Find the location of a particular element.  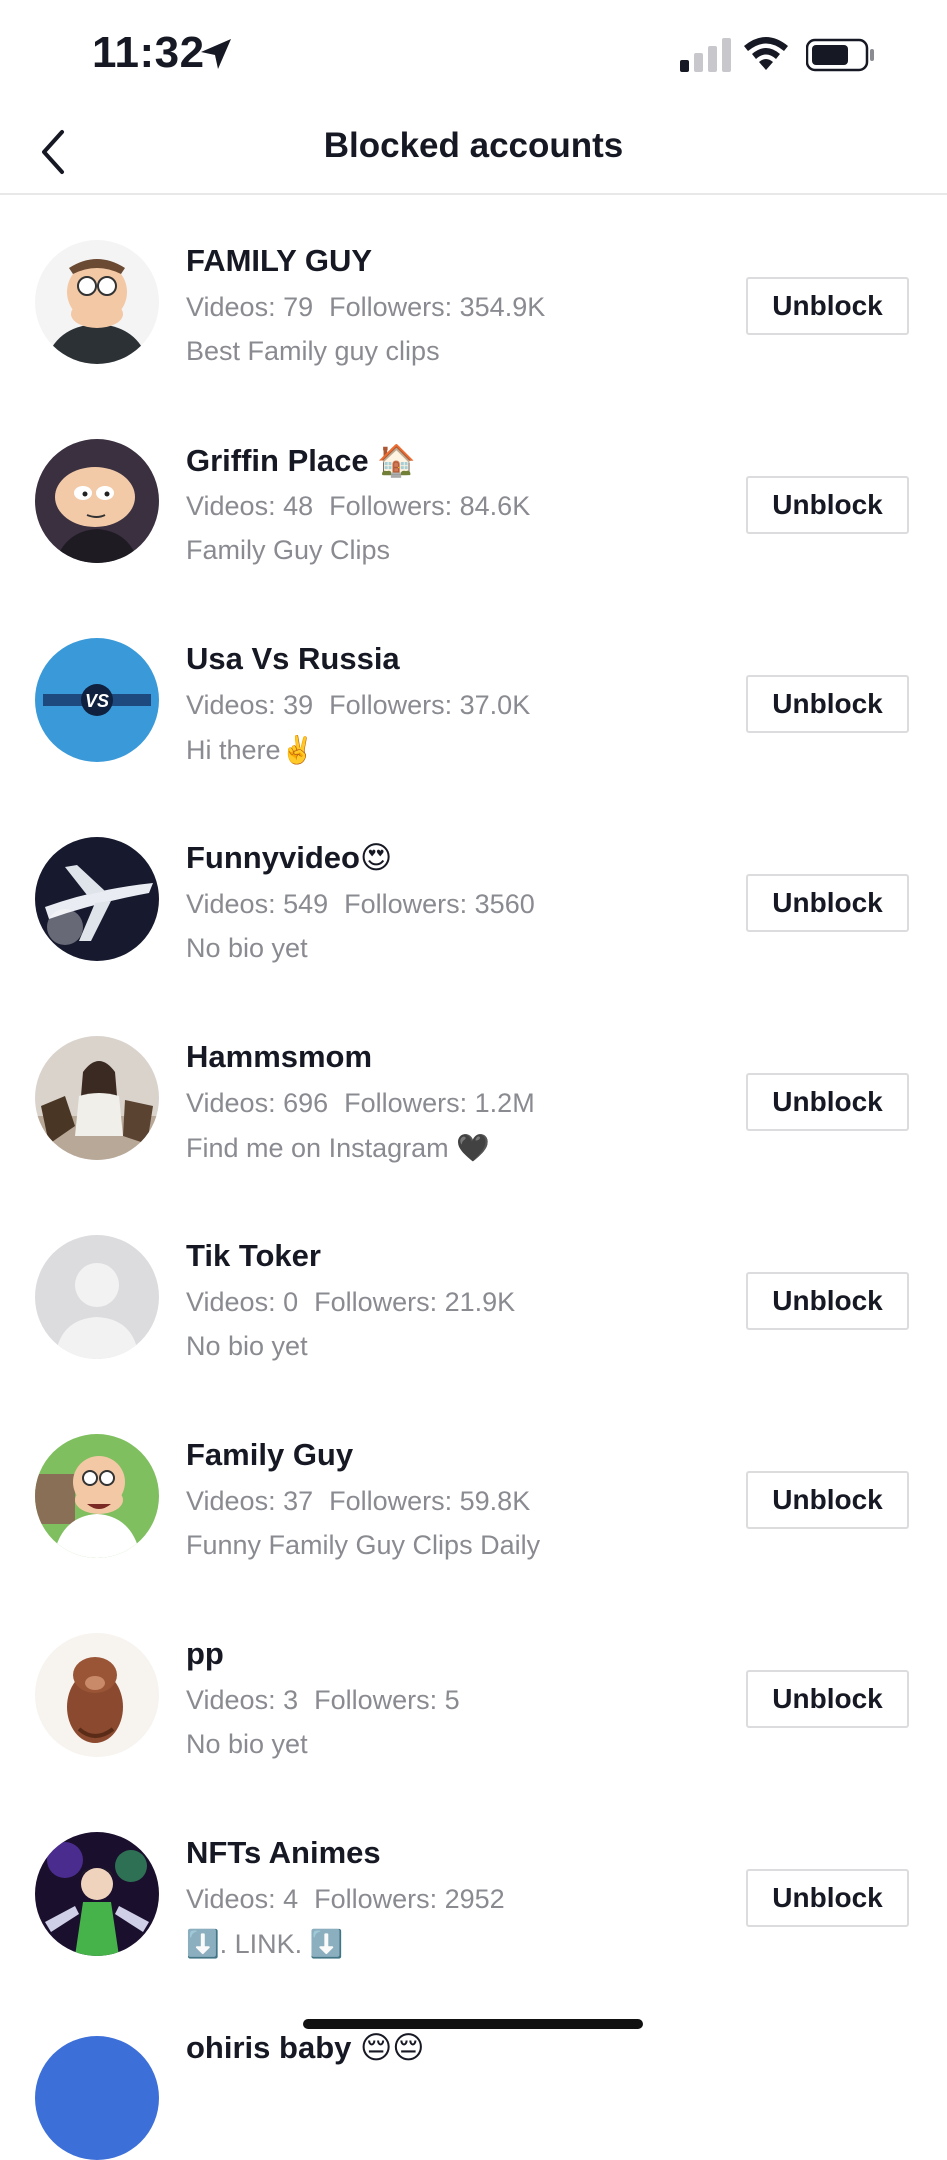

partial-avatar-icon is located at coordinates (97, 2098).